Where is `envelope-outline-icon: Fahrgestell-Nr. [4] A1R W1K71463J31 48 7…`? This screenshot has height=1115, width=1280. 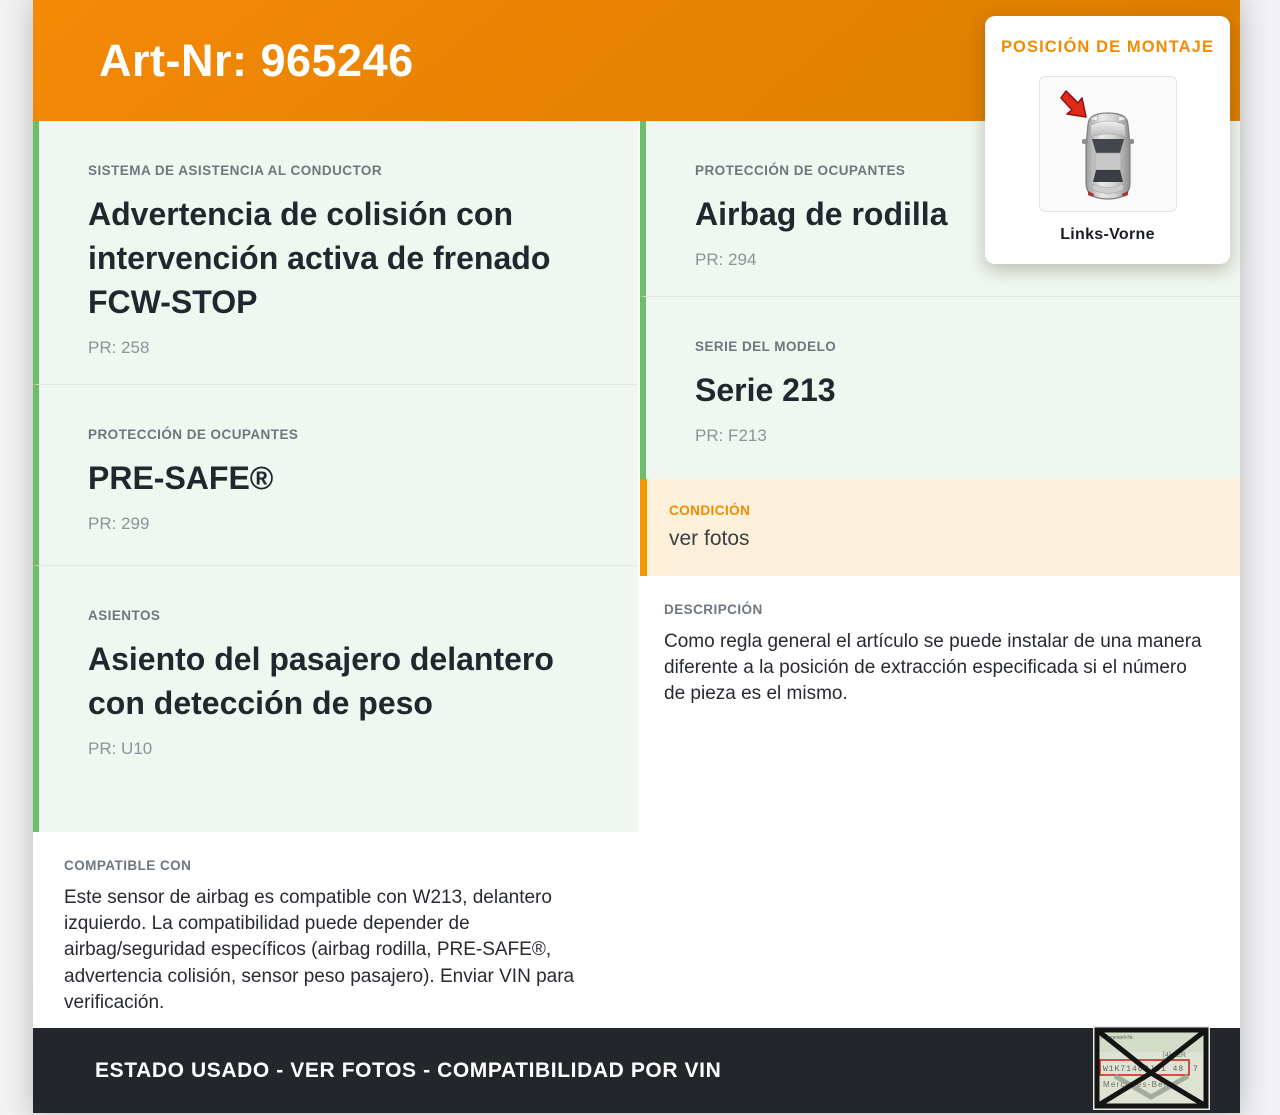
envelope-outline-icon: Fahrgestell-Nr. [4] A1R W1K71463J31 48 7… is located at coordinates (1151, 1068).